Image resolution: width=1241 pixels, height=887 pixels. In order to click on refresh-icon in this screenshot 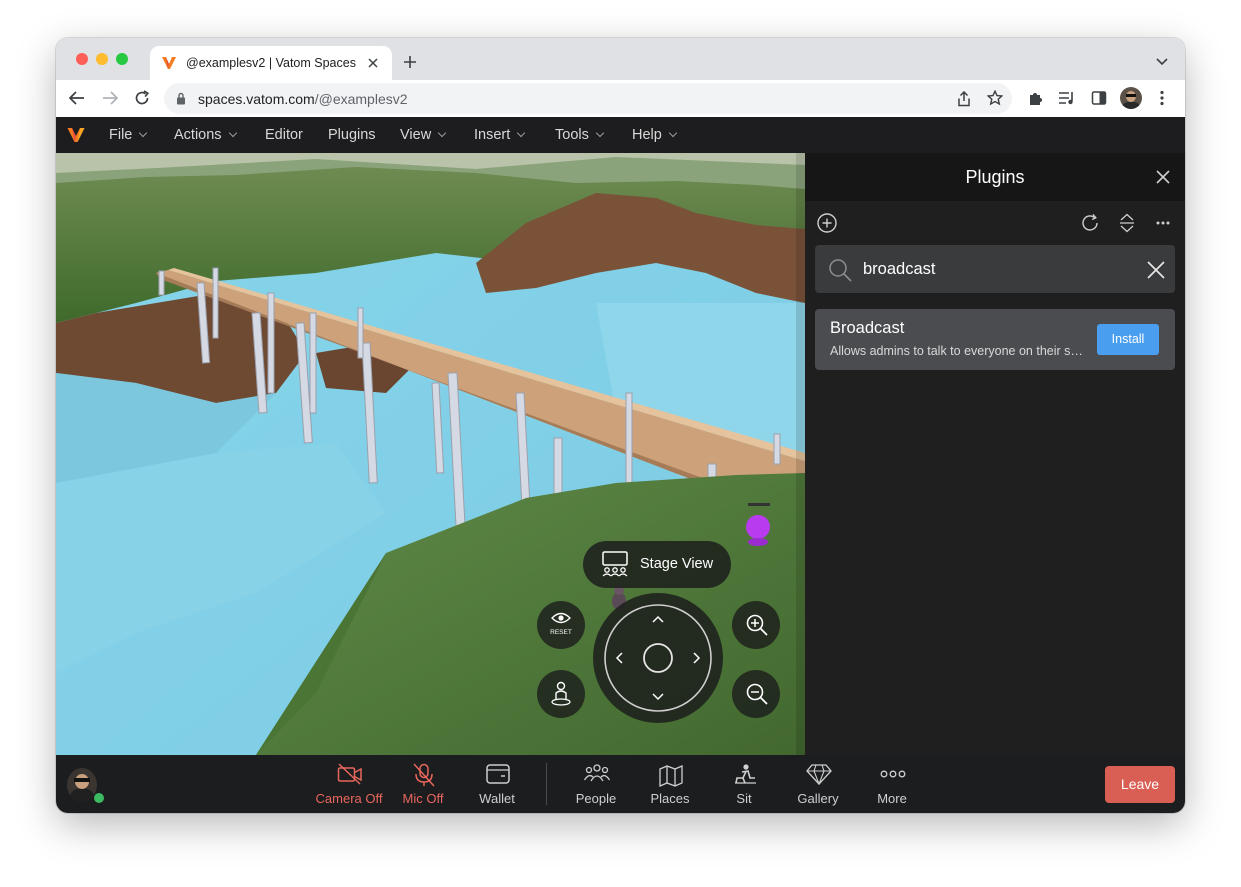, I will do `click(1090, 223)`.